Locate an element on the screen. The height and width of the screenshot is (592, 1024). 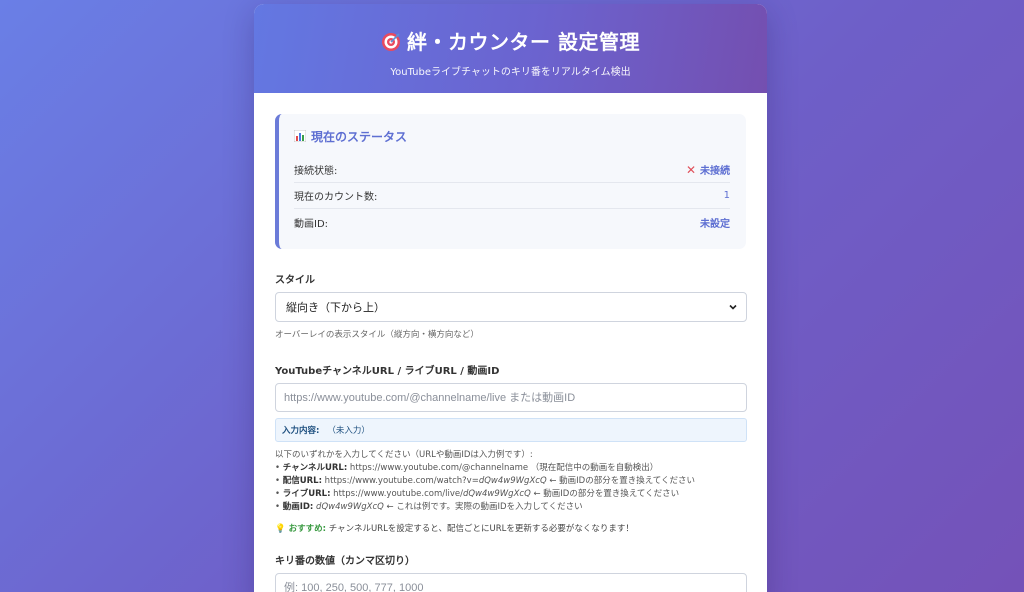
kiri-field: キリ番の数値（カンマ区切り） is located at coordinates (511, 572).